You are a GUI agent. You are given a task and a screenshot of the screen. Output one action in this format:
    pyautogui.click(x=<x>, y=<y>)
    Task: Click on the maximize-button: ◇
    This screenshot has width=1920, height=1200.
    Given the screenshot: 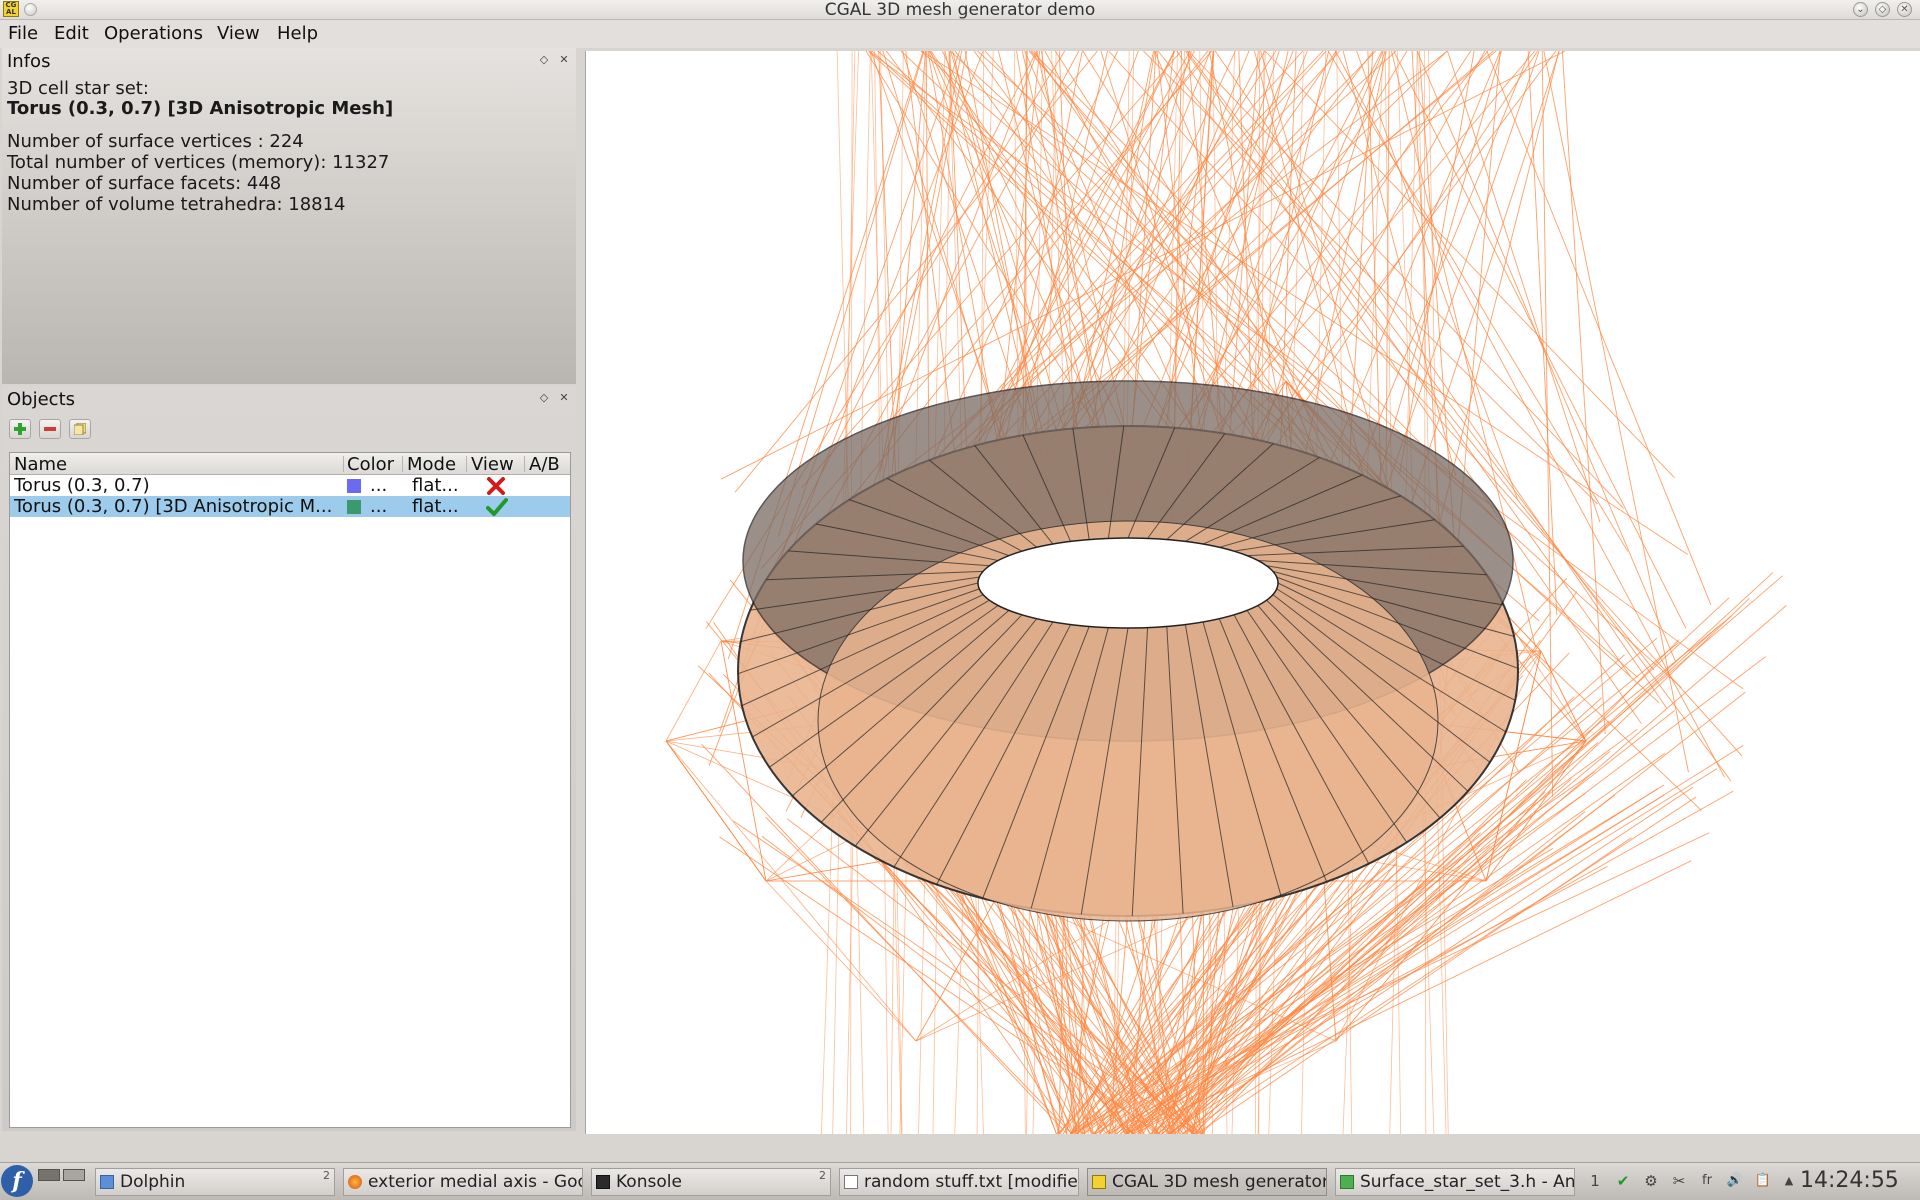 What is the action you would take?
    pyautogui.click(x=1882, y=9)
    